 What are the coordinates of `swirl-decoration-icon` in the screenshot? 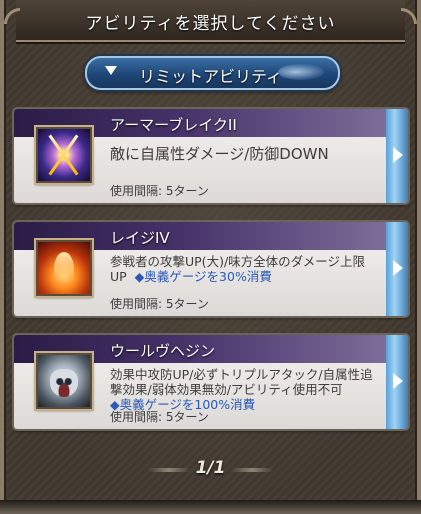 It's located at (301, 72).